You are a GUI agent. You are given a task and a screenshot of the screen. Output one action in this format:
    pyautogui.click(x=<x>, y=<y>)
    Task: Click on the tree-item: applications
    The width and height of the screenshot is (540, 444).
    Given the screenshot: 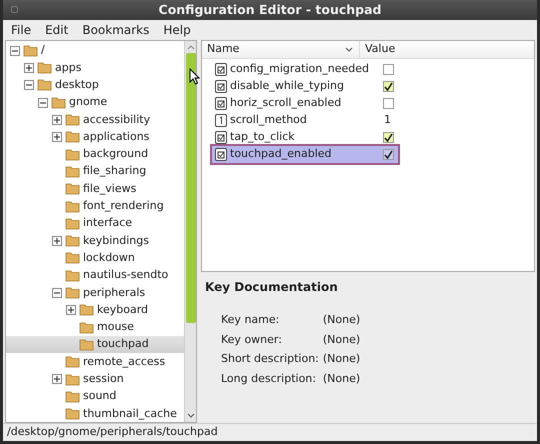 What is the action you would take?
    pyautogui.click(x=95, y=137)
    